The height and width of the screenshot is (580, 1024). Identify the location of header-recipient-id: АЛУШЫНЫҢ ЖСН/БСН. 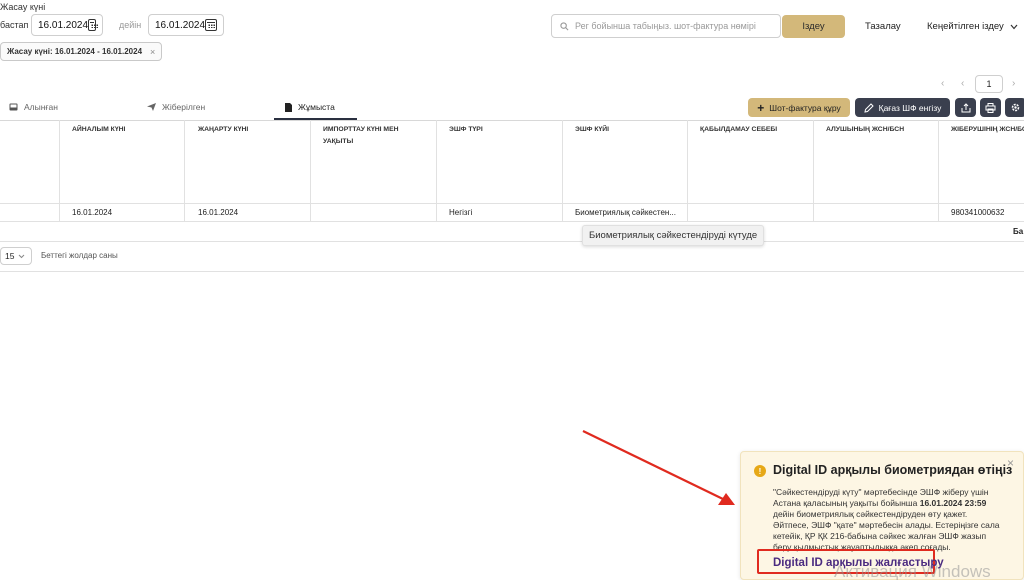
(878, 130).